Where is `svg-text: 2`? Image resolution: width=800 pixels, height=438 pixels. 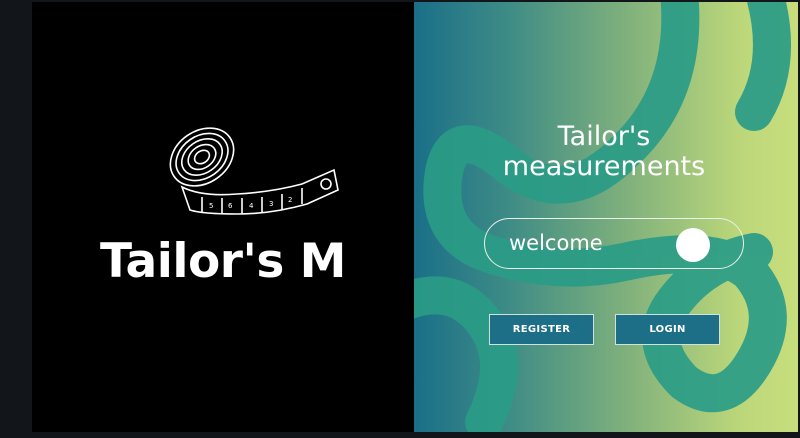 svg-text: 2 is located at coordinates (290, 200).